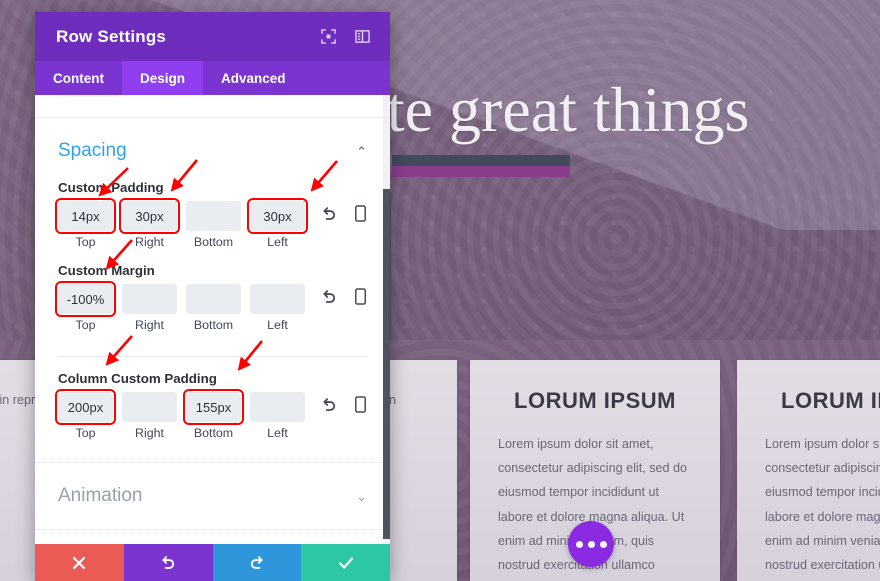  Describe the element at coordinates (344, 211) in the screenshot. I see `padding-tools` at that location.